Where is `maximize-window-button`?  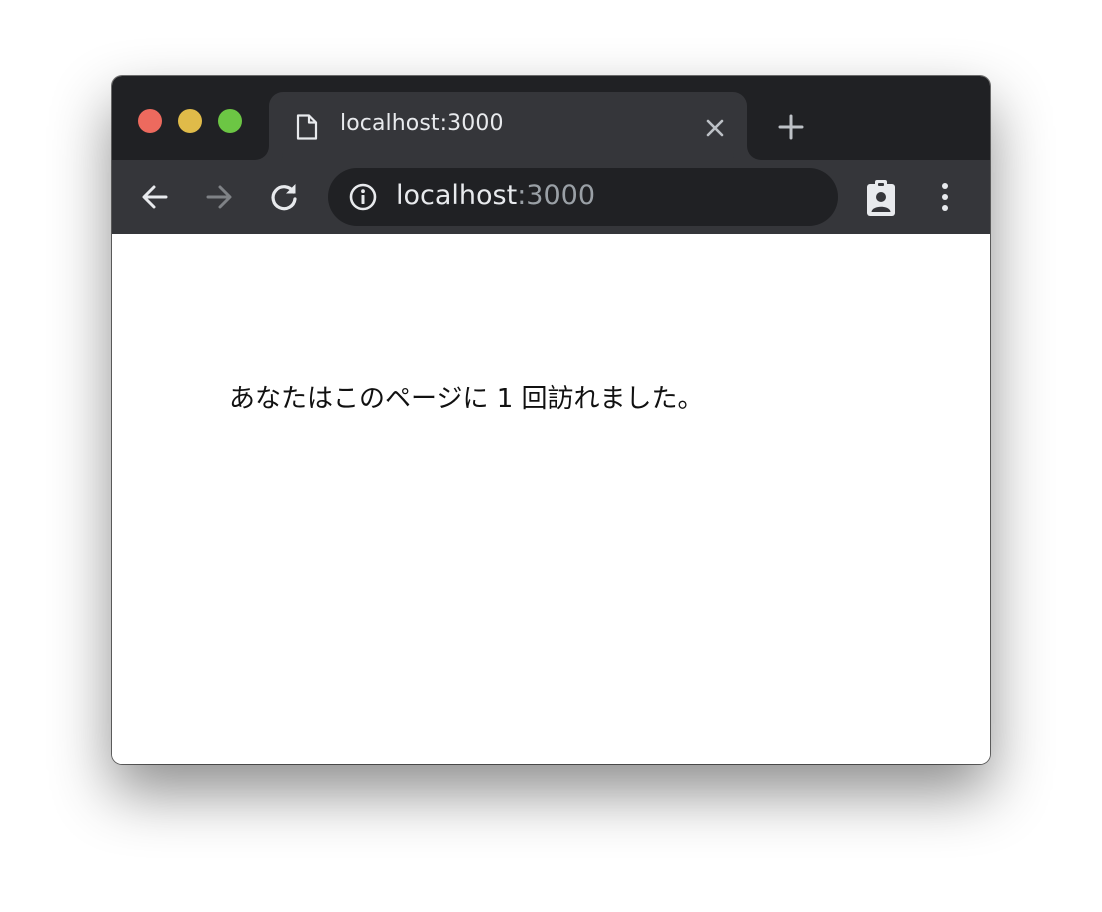
maximize-window-button is located at coordinates (230, 121).